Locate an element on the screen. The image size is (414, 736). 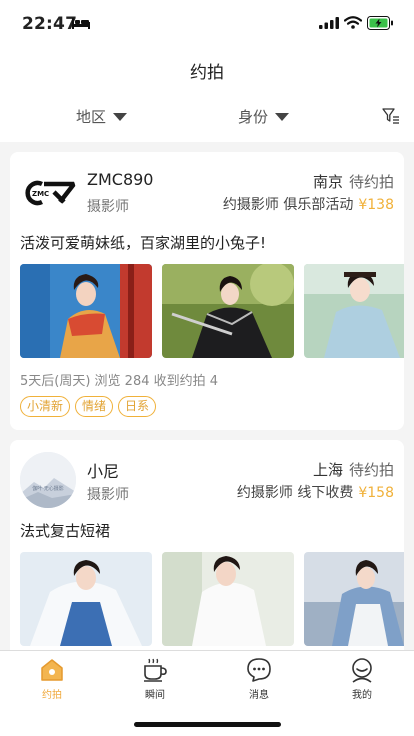
tab-label: 消息 is located at coordinates (259, 695).